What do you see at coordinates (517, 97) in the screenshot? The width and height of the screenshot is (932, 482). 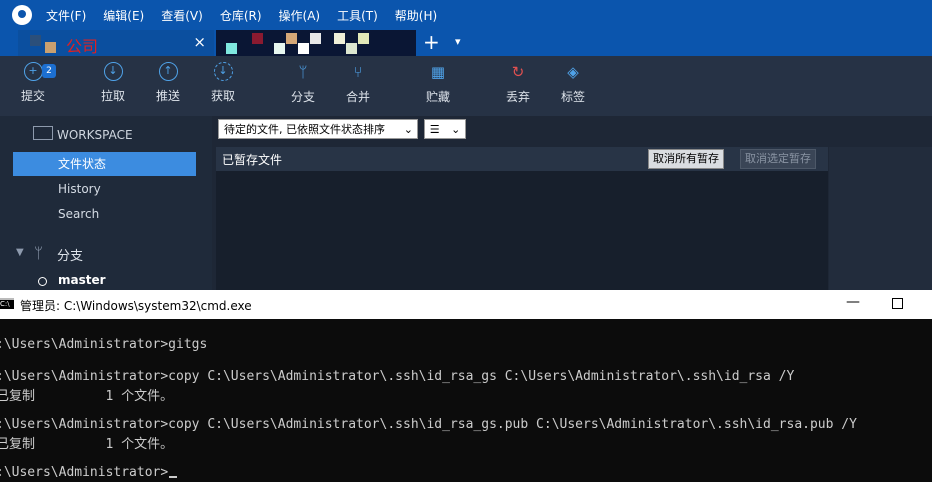 I see `discard-label: 丢弃` at bounding box center [517, 97].